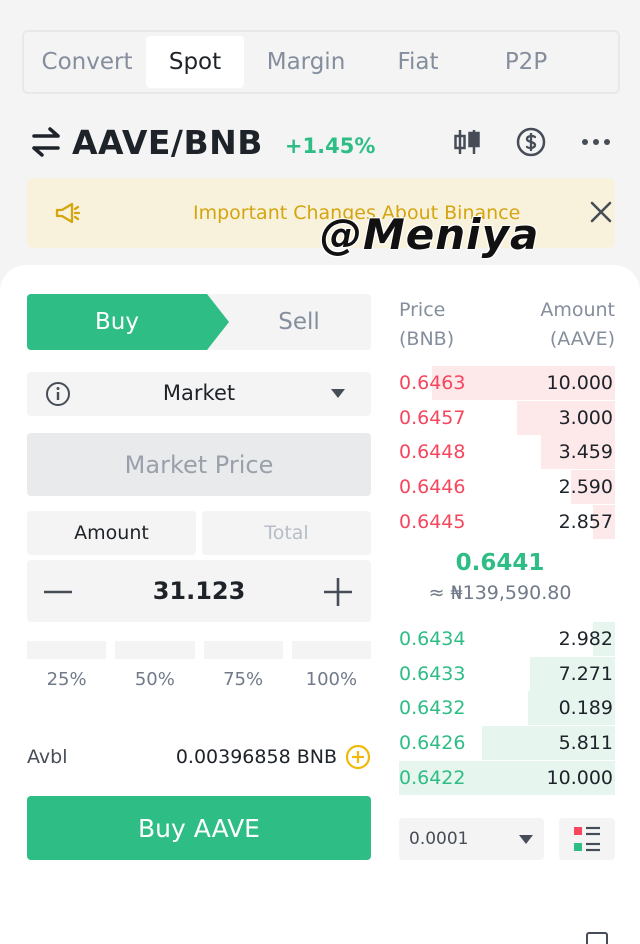 This screenshot has height=944, width=640. I want to click on order-type-label: Market, so click(199, 393).